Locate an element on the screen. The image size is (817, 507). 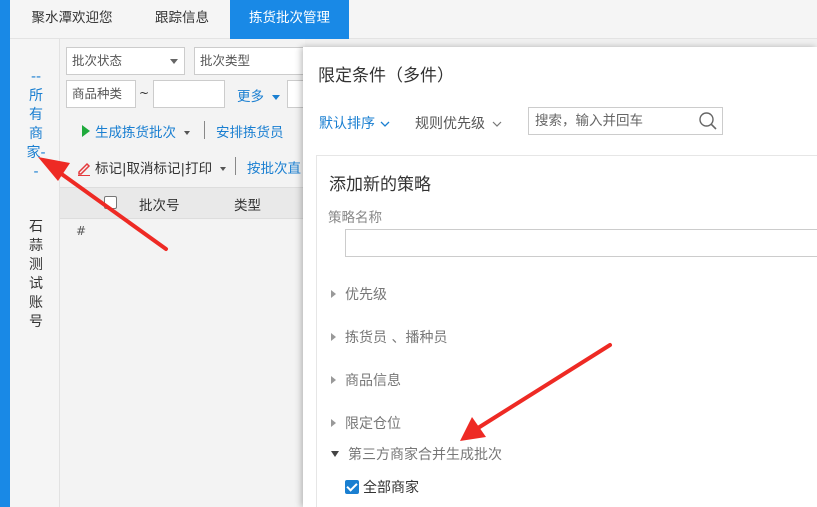
select-all-checkbox is located at coordinates (110, 202).